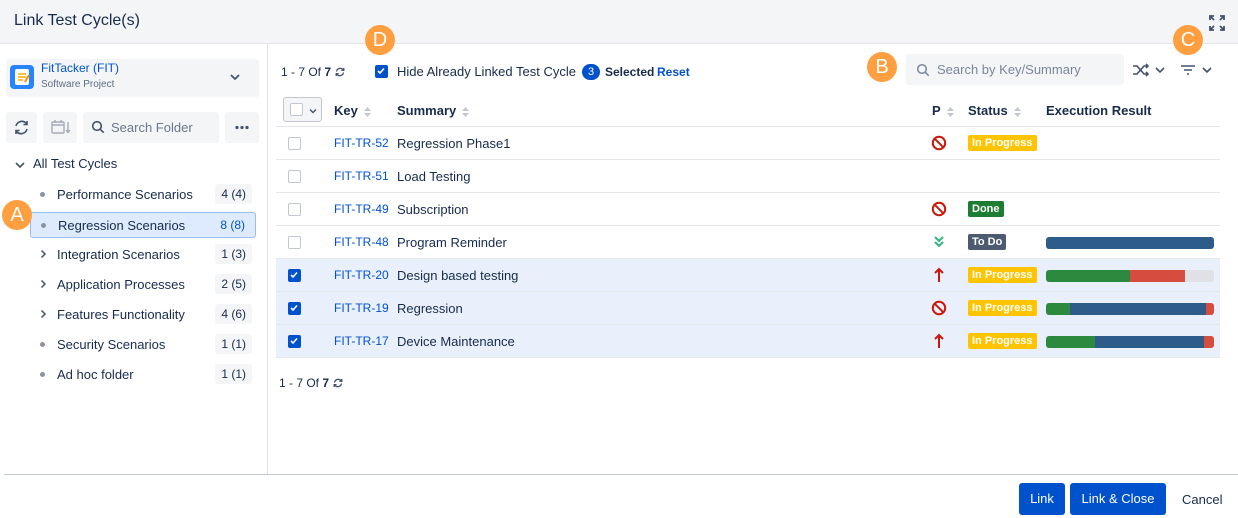  Describe the element at coordinates (143, 255) in the screenshot. I see `tree-item: Integration Scenarios 1 (3)` at that location.